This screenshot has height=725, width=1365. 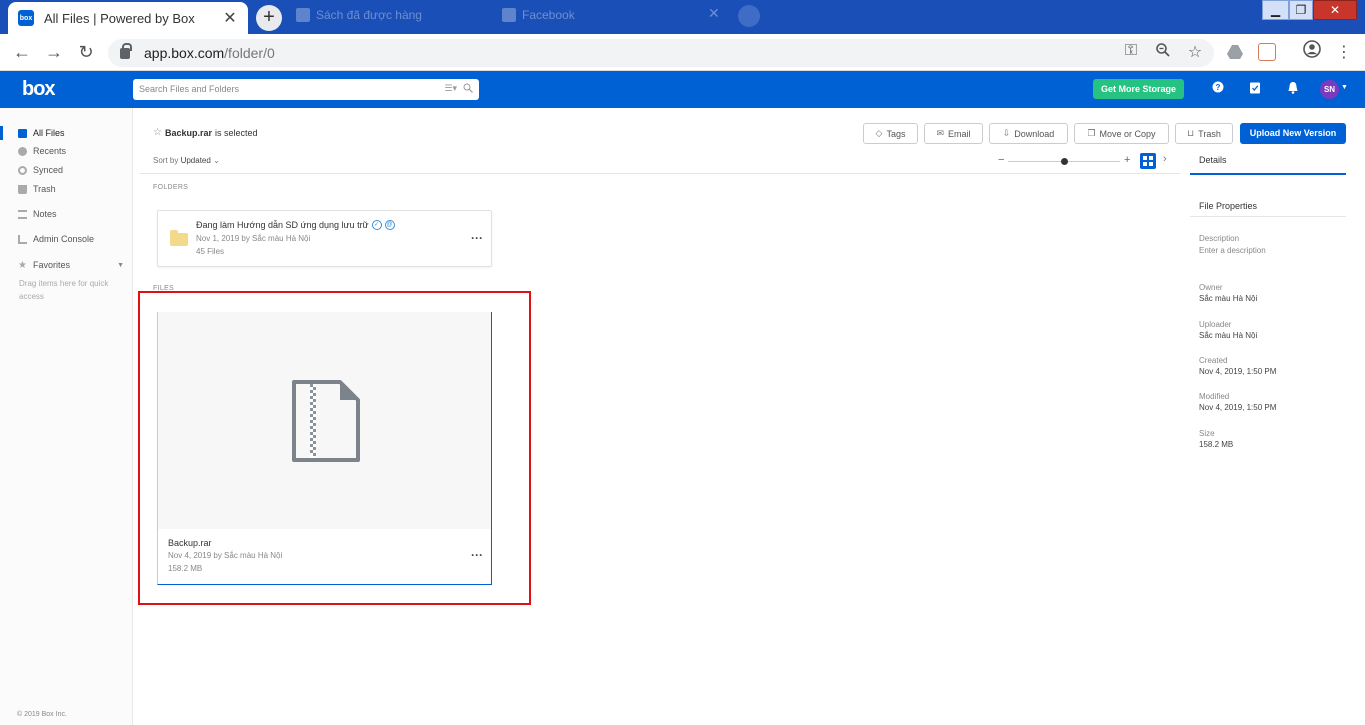 I want to click on download-button: ⇩ Download, so click(x=1028, y=133).